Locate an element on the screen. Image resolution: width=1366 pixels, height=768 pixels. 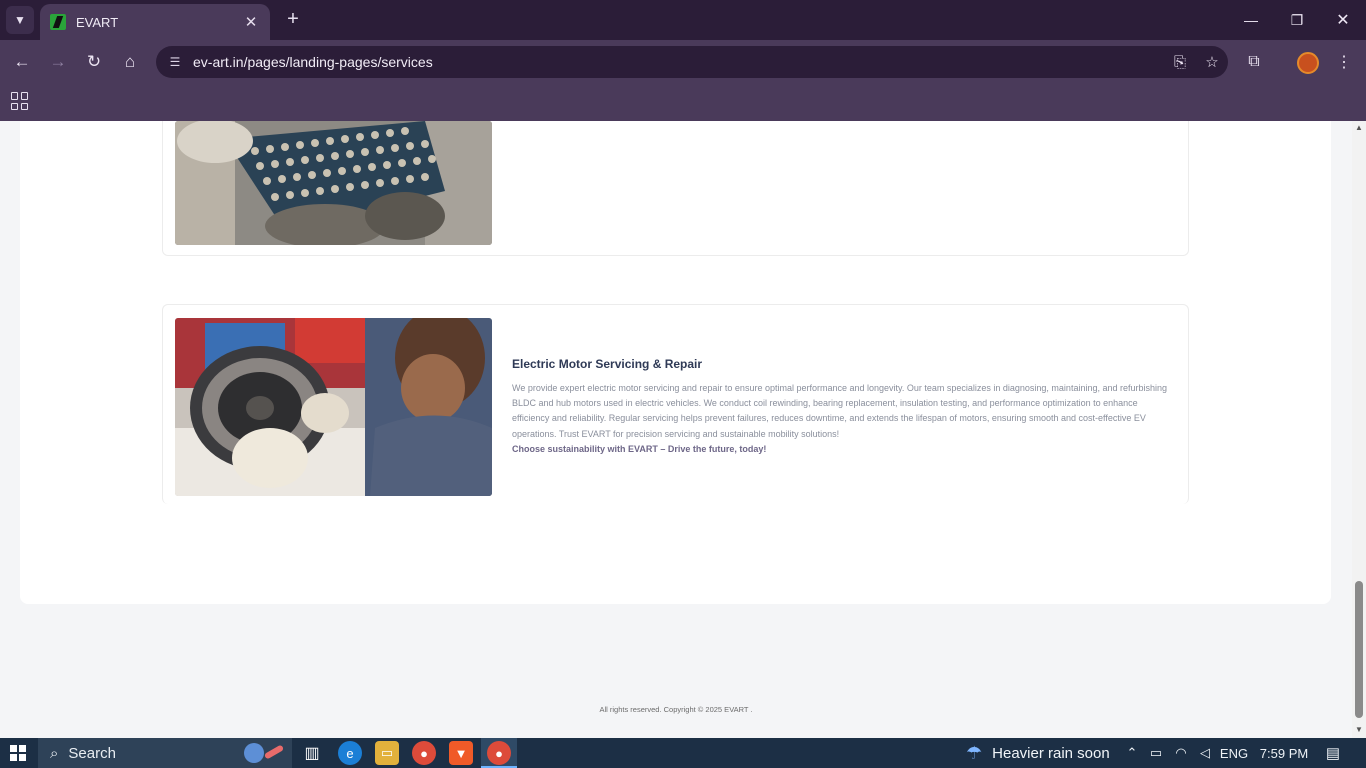
search-label: Search is located at coordinates (92, 753).